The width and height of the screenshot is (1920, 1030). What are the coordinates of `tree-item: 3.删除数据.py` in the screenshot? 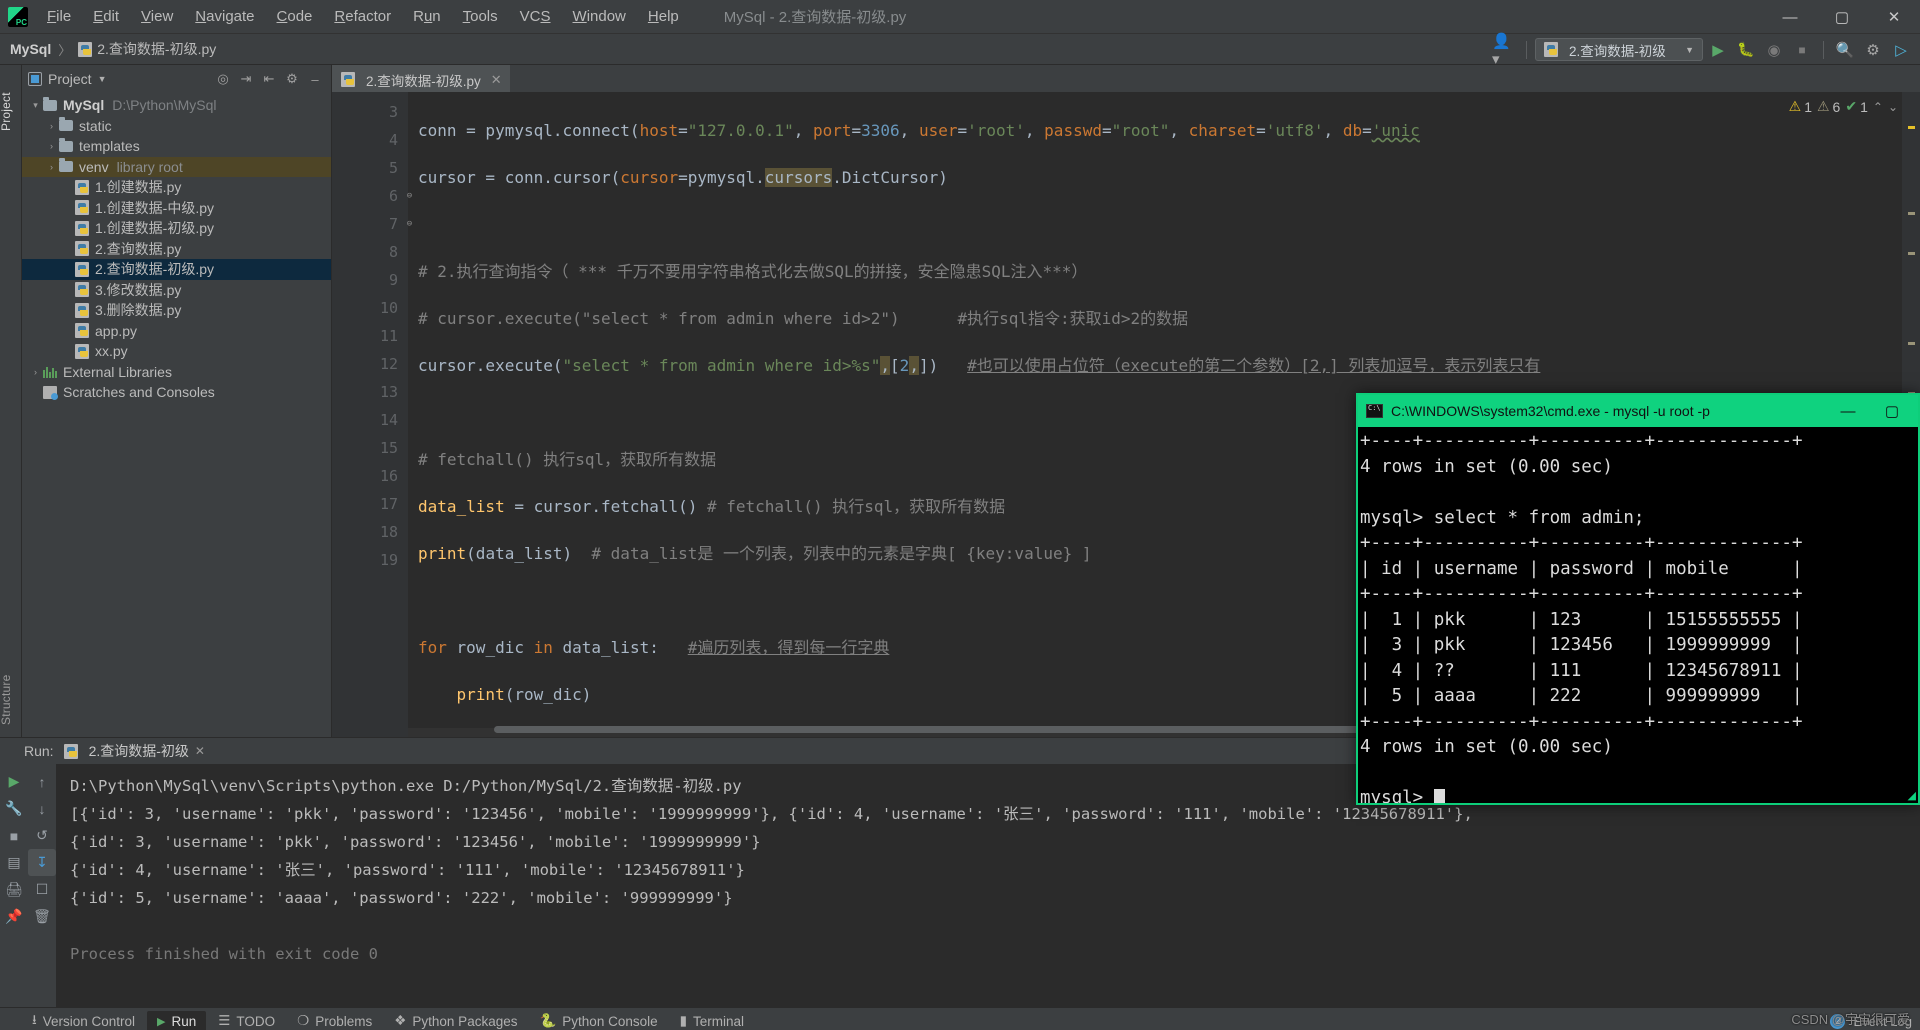 It's located at (176, 310).